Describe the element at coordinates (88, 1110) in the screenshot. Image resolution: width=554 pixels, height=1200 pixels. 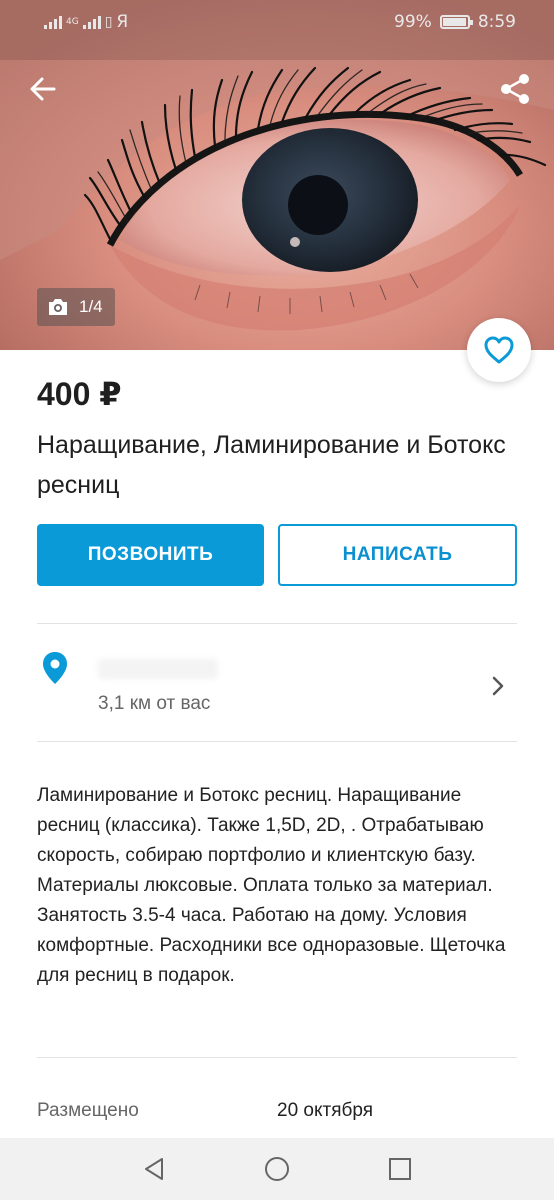
I see `posted-label: Размещено` at that location.